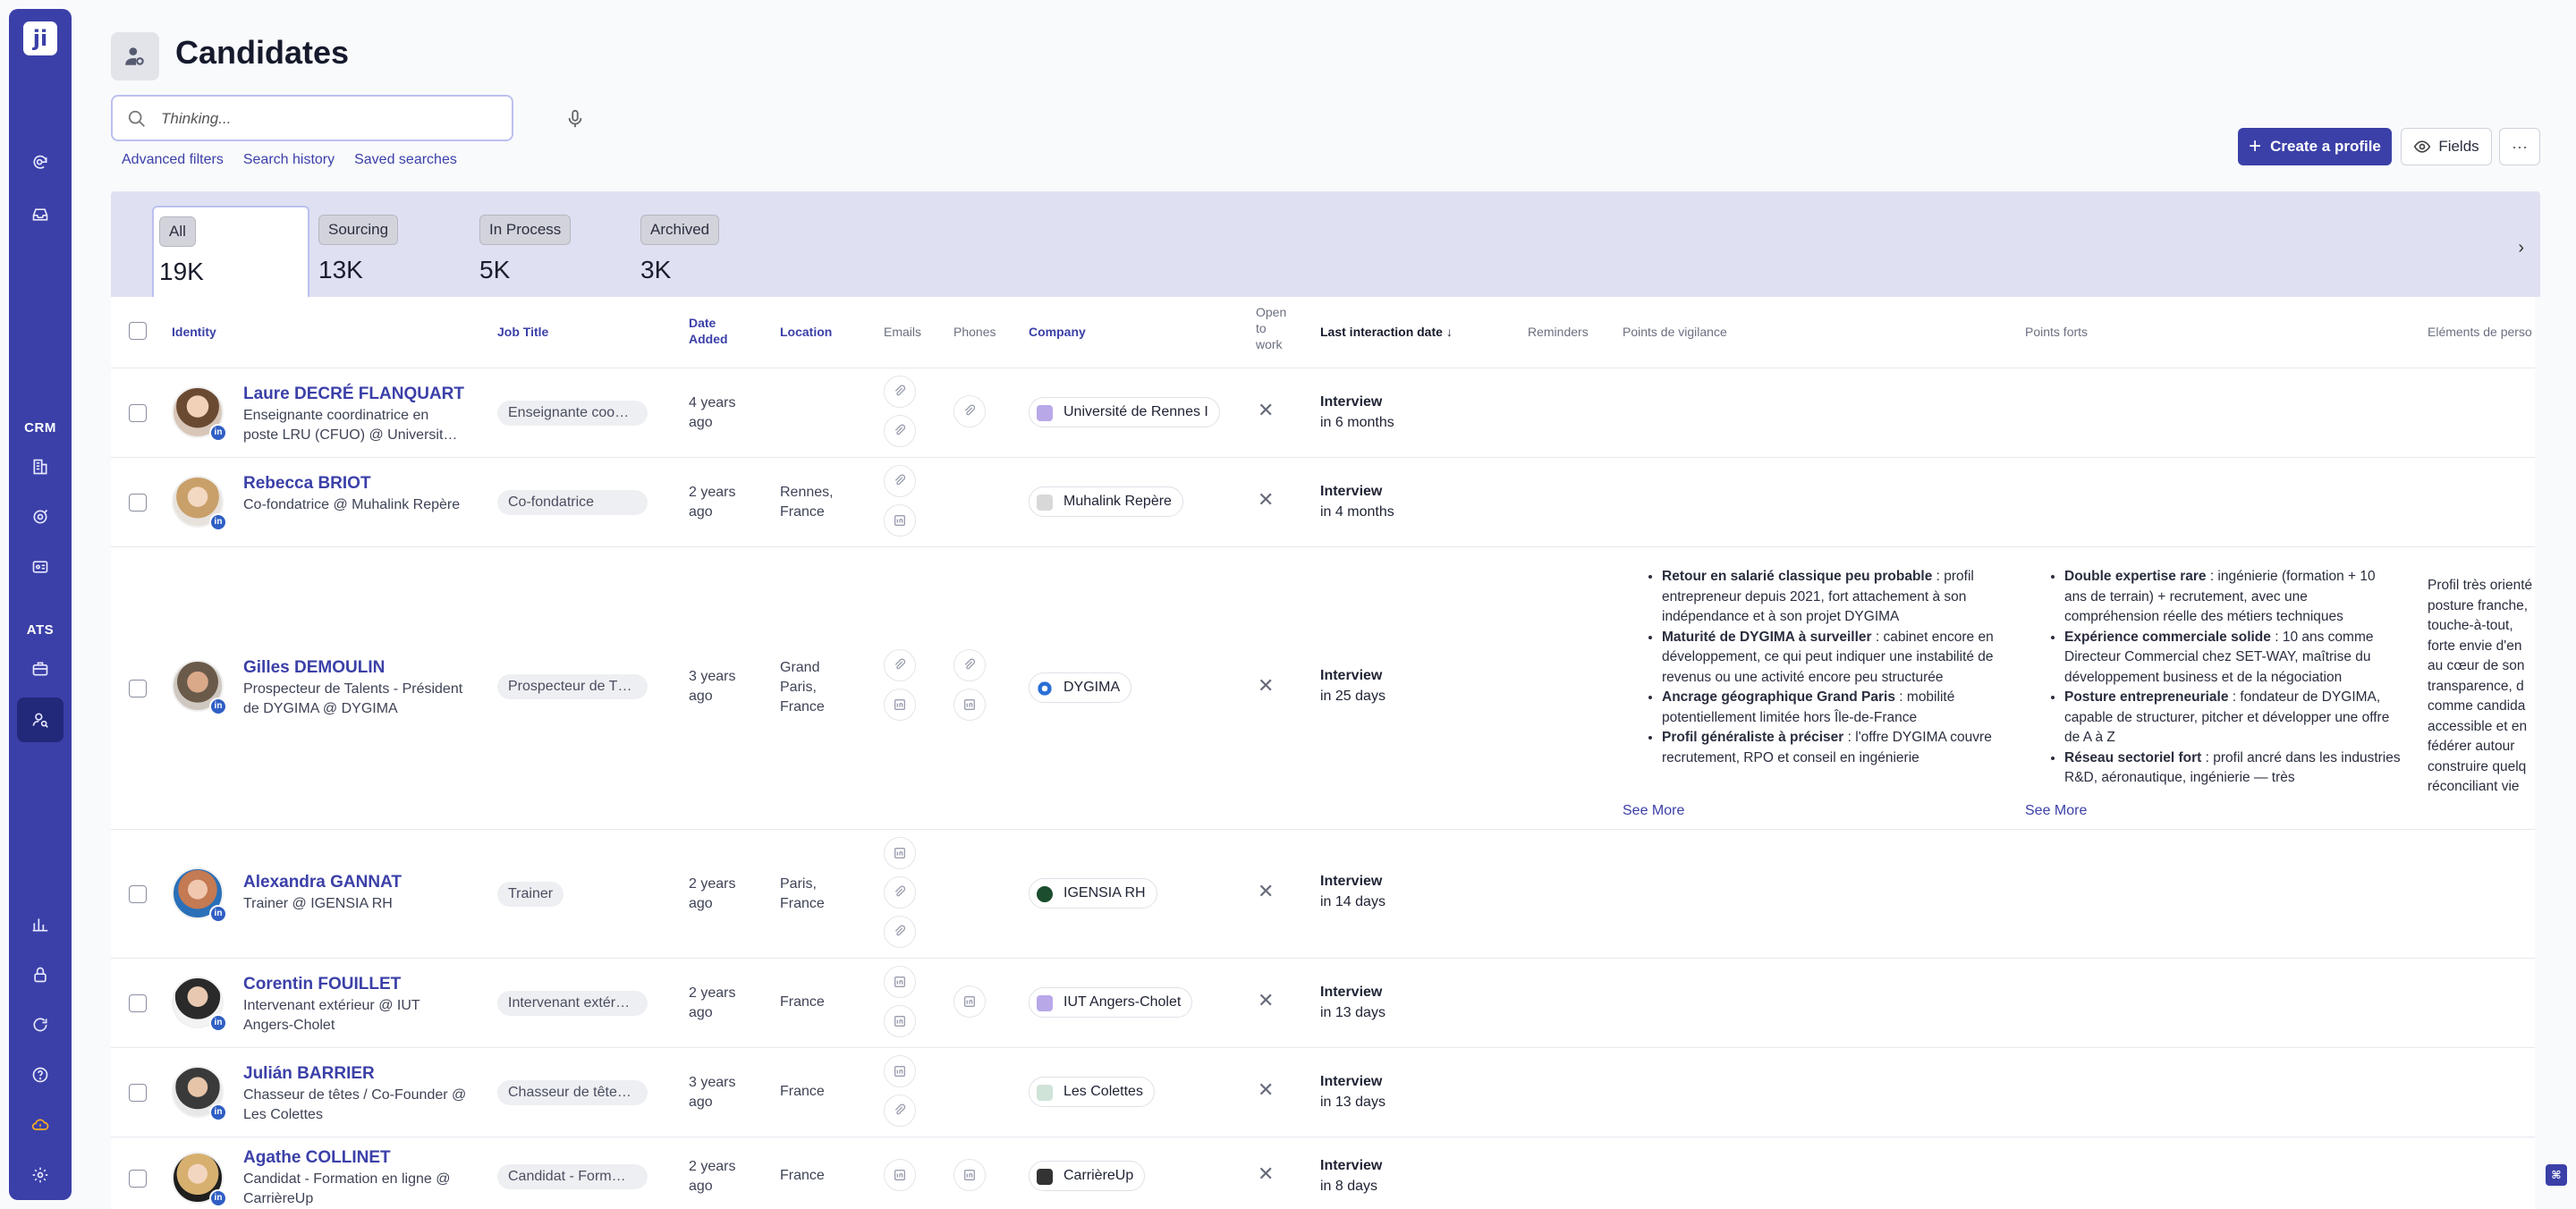 The height and width of the screenshot is (1209, 2576). I want to click on candidate-name: Corentin FOUILLET, so click(322, 984).